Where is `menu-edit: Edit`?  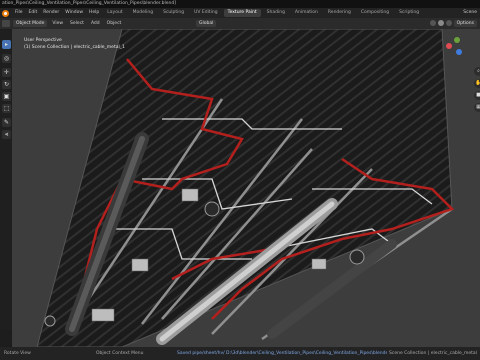
menu-edit: Edit is located at coordinates (33, 13).